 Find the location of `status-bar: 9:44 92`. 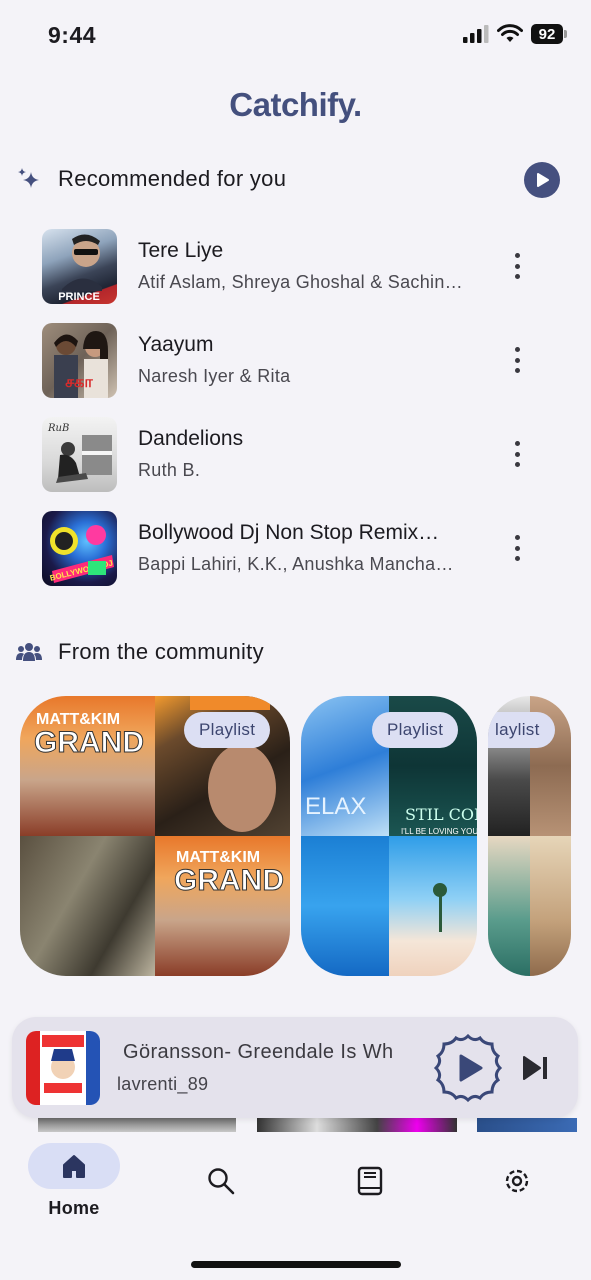

status-bar: 9:44 92 is located at coordinates (295, 35).